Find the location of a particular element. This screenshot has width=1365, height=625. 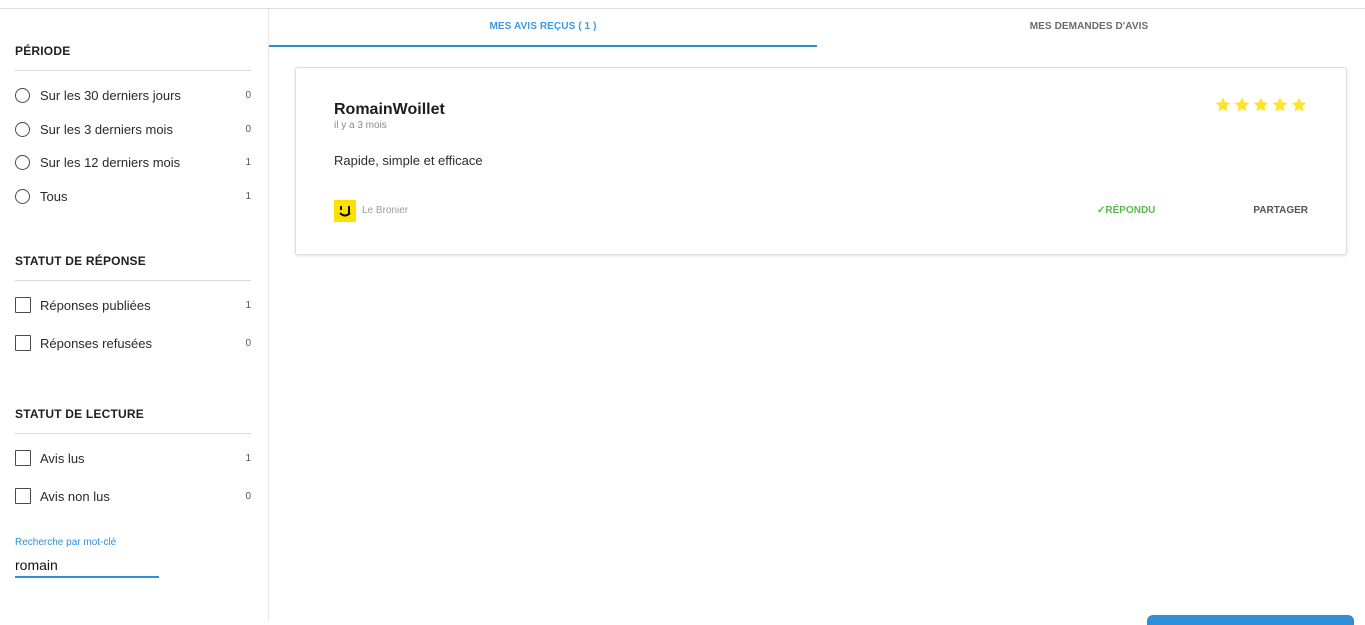

response-option-count: 1 is located at coordinates (248, 305).